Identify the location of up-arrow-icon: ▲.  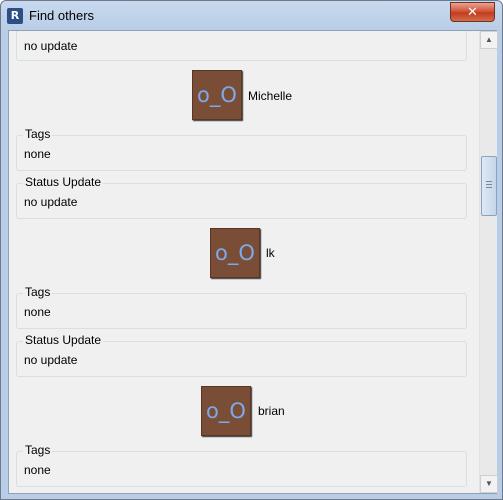
(489, 39).